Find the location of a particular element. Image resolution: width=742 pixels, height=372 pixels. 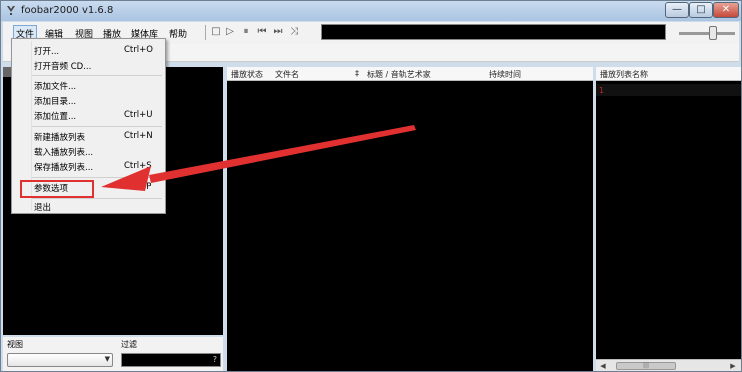

volume-slider is located at coordinates (707, 33).